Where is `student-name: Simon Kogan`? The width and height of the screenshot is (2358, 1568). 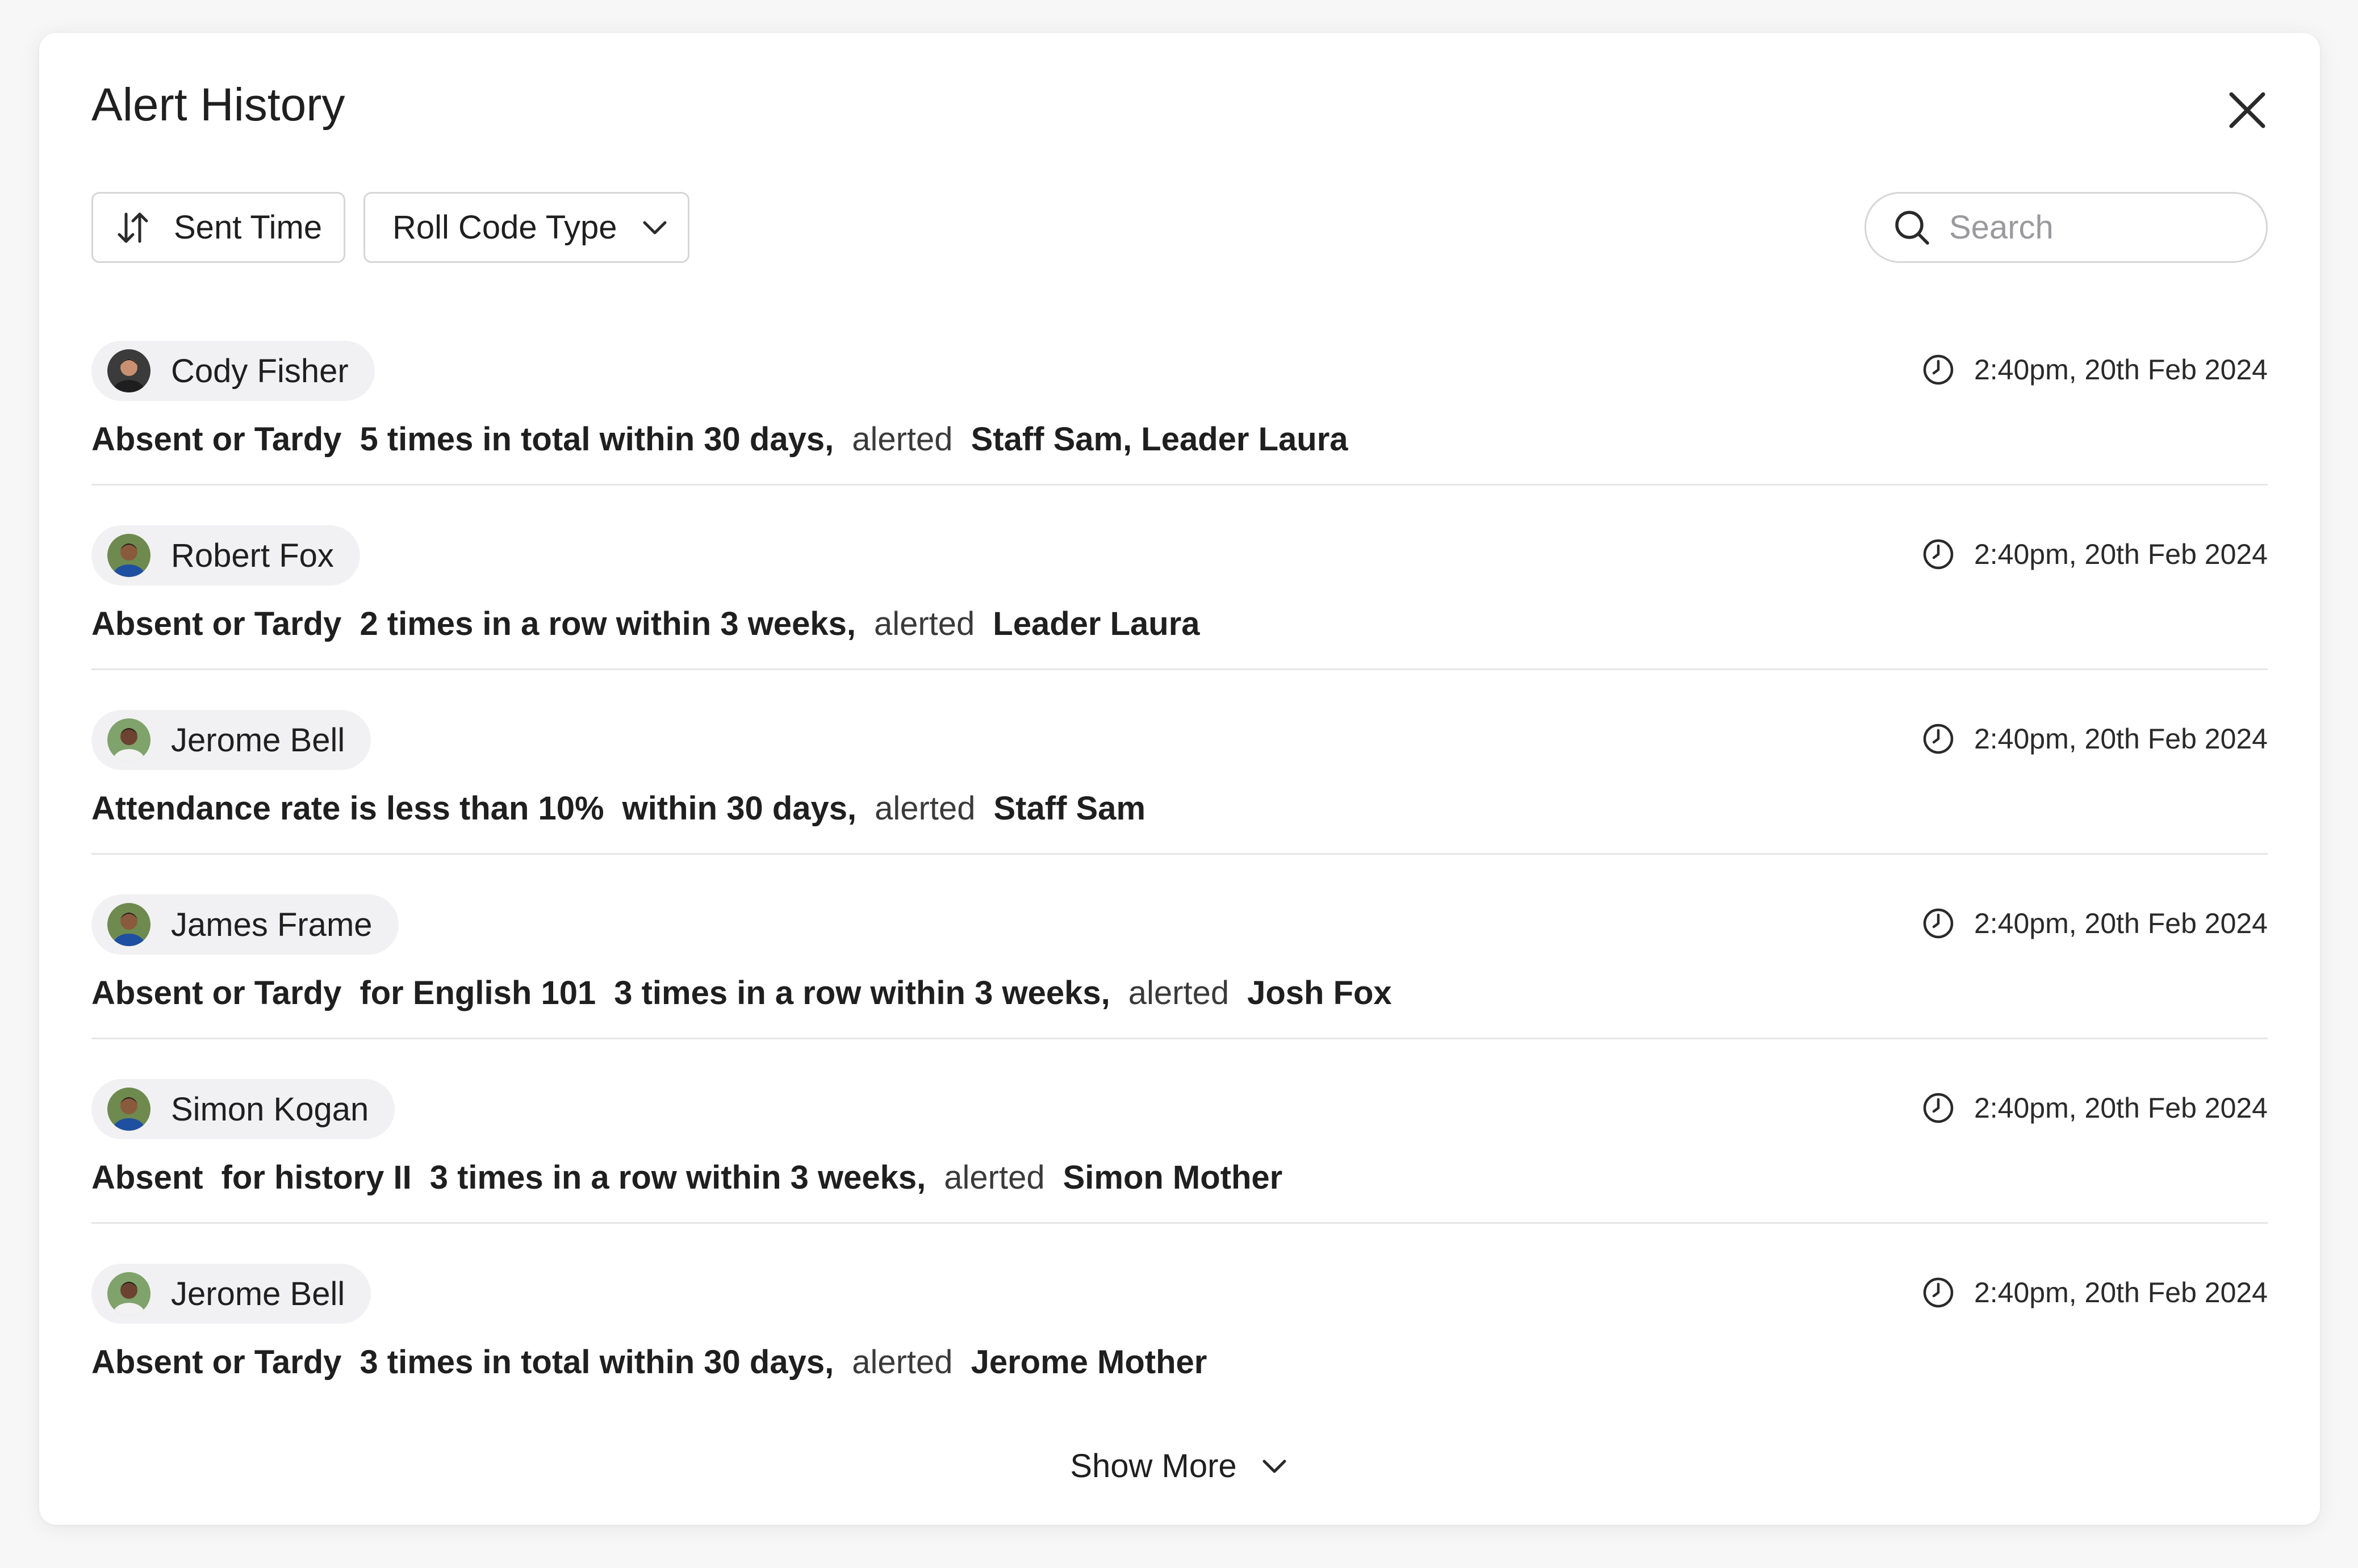
student-name: Simon Kogan is located at coordinates (270, 1109).